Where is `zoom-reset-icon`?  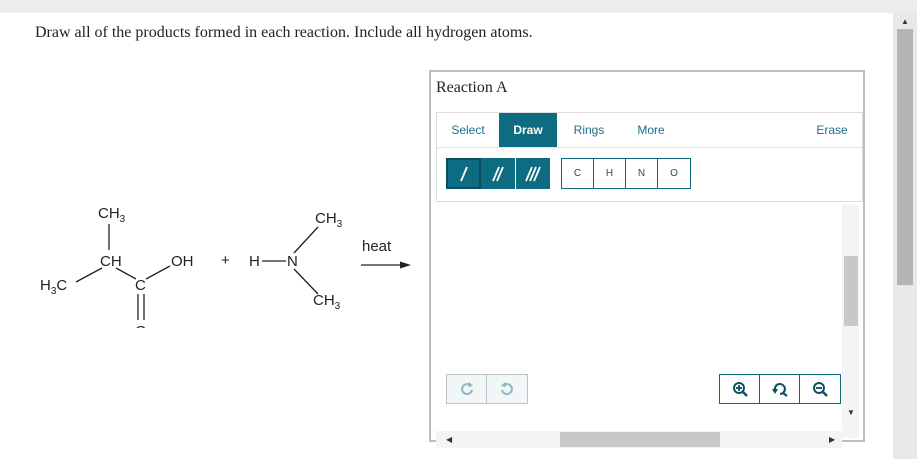
zoom-reset-icon is located at coordinates (779, 390).